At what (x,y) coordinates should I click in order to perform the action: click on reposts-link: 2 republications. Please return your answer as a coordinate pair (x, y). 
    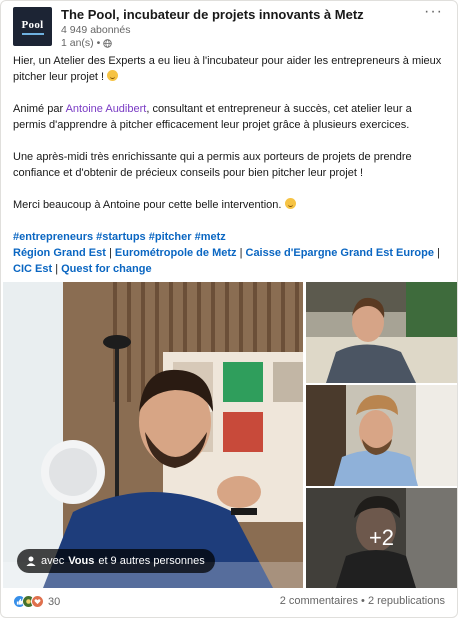
    Looking at the image, I should click on (406, 601).